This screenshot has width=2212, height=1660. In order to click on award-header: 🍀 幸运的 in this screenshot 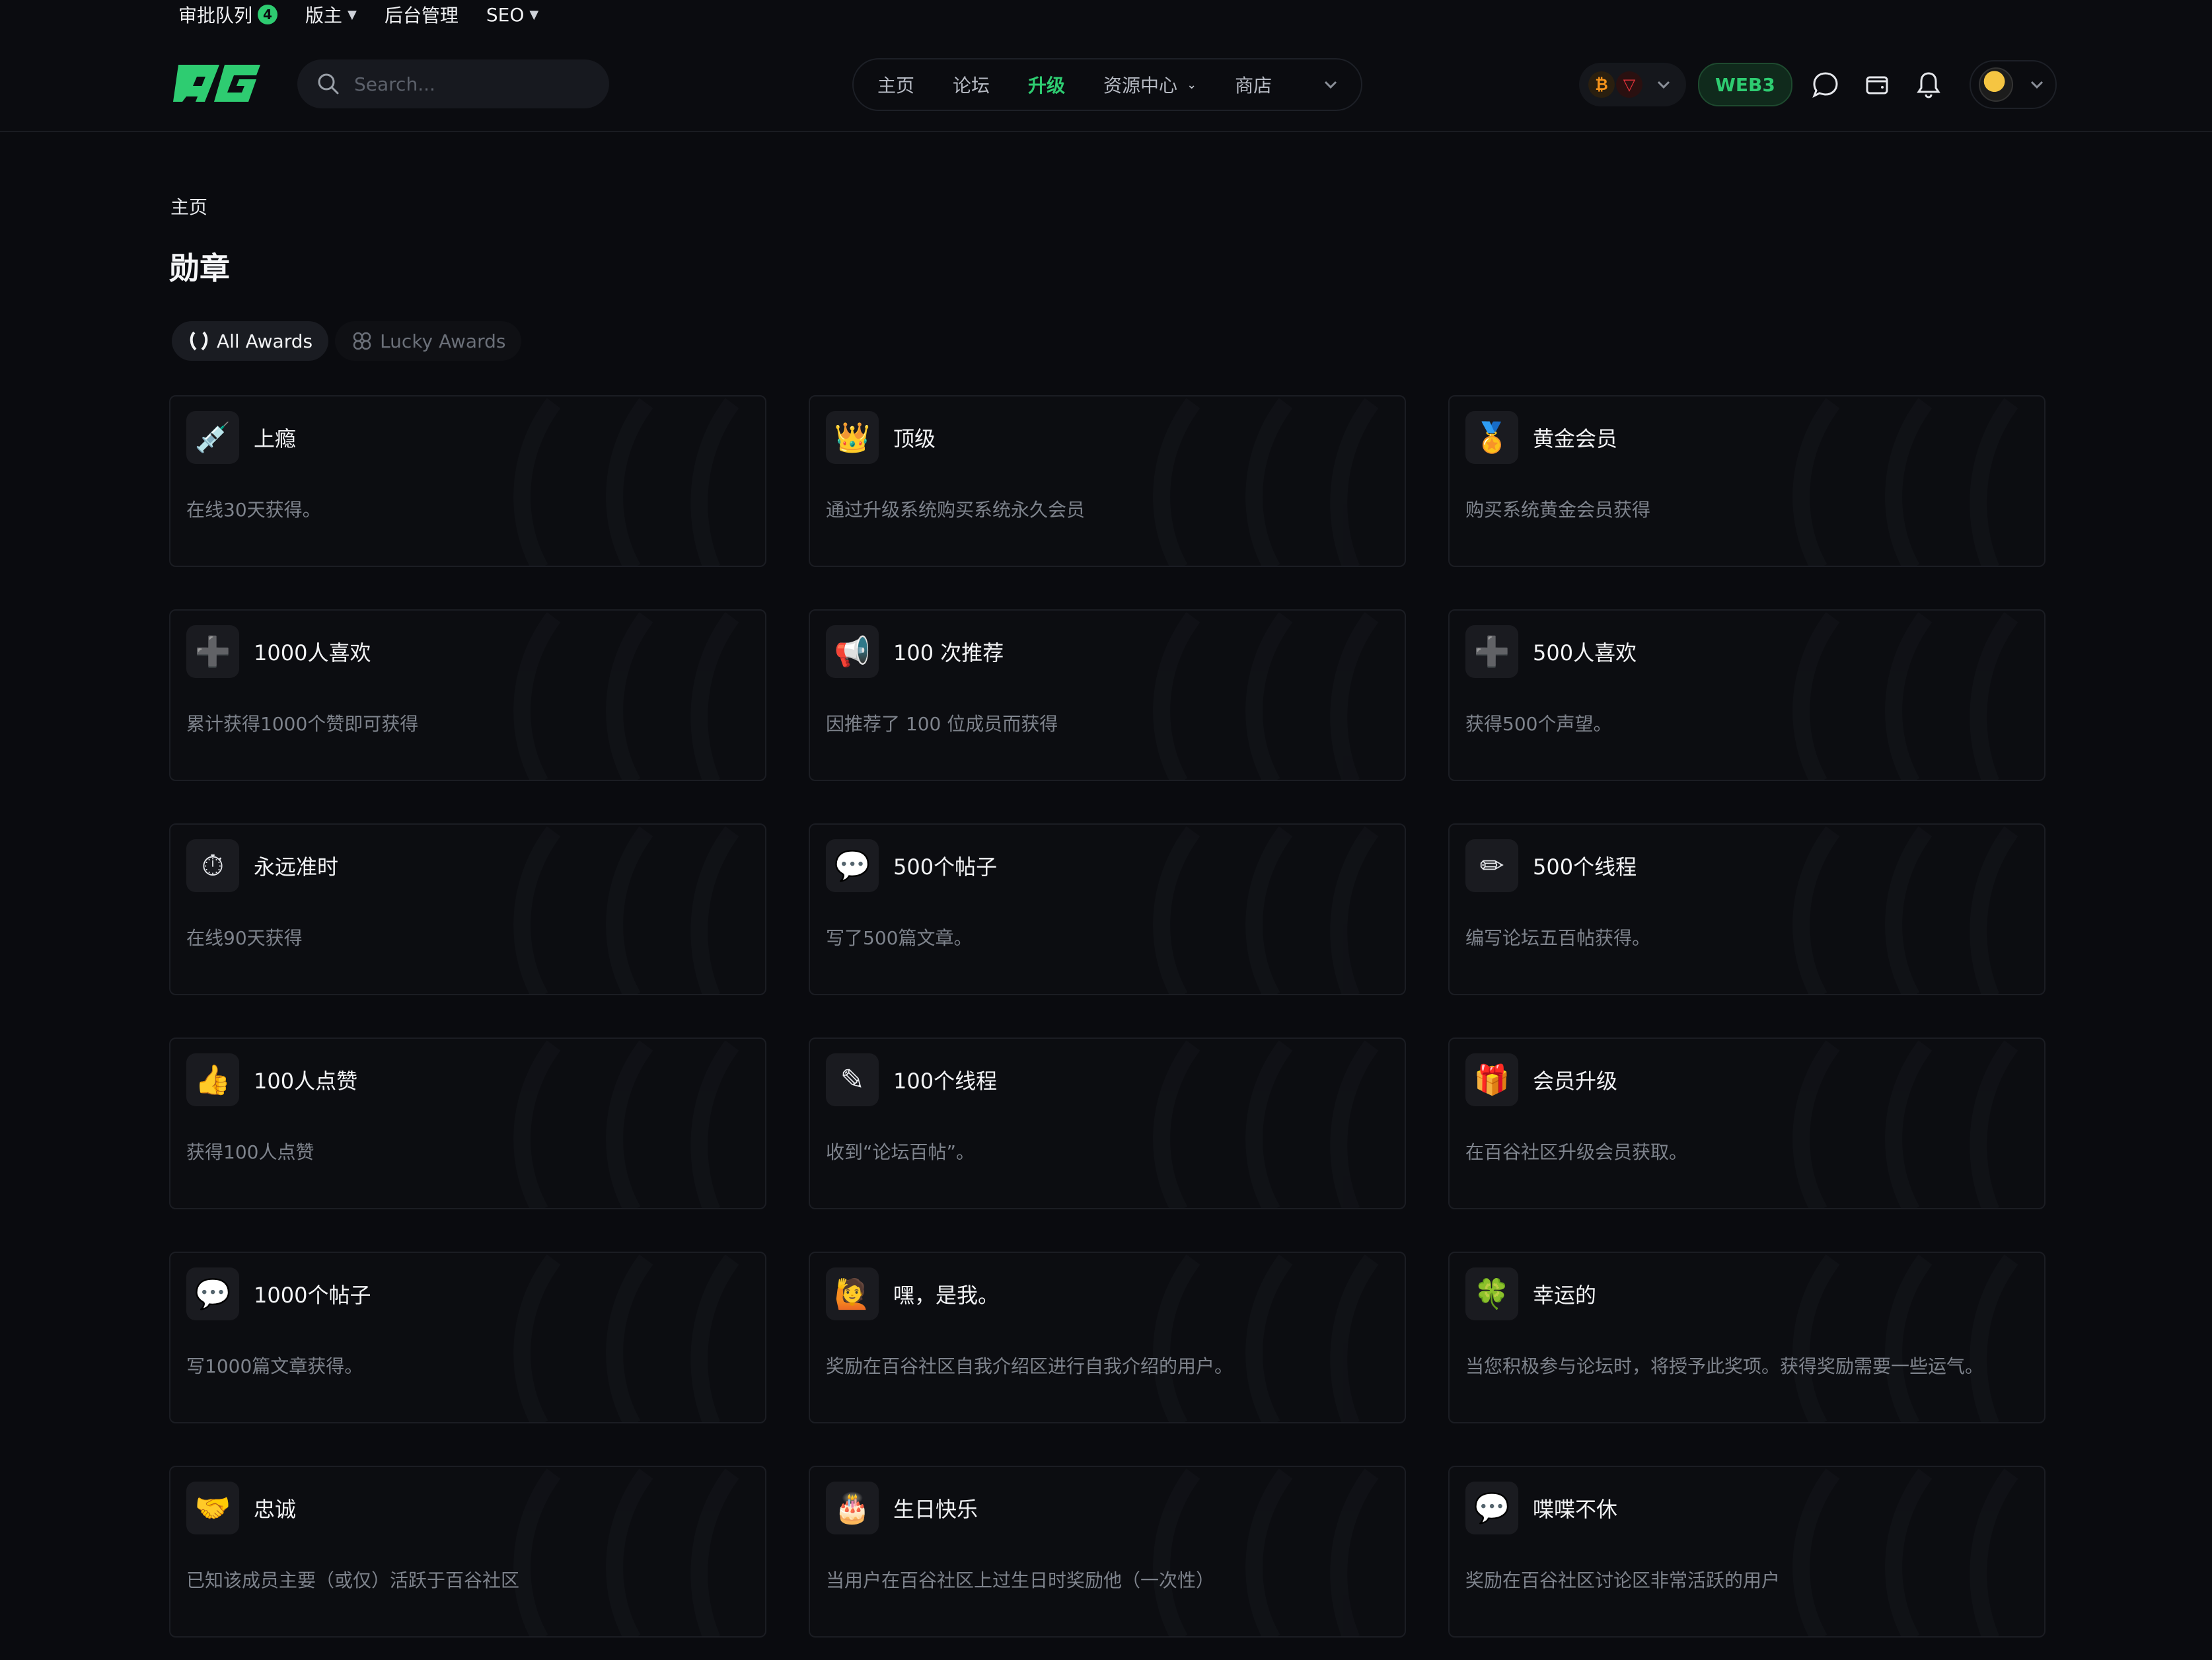, I will do `click(1531, 1294)`.